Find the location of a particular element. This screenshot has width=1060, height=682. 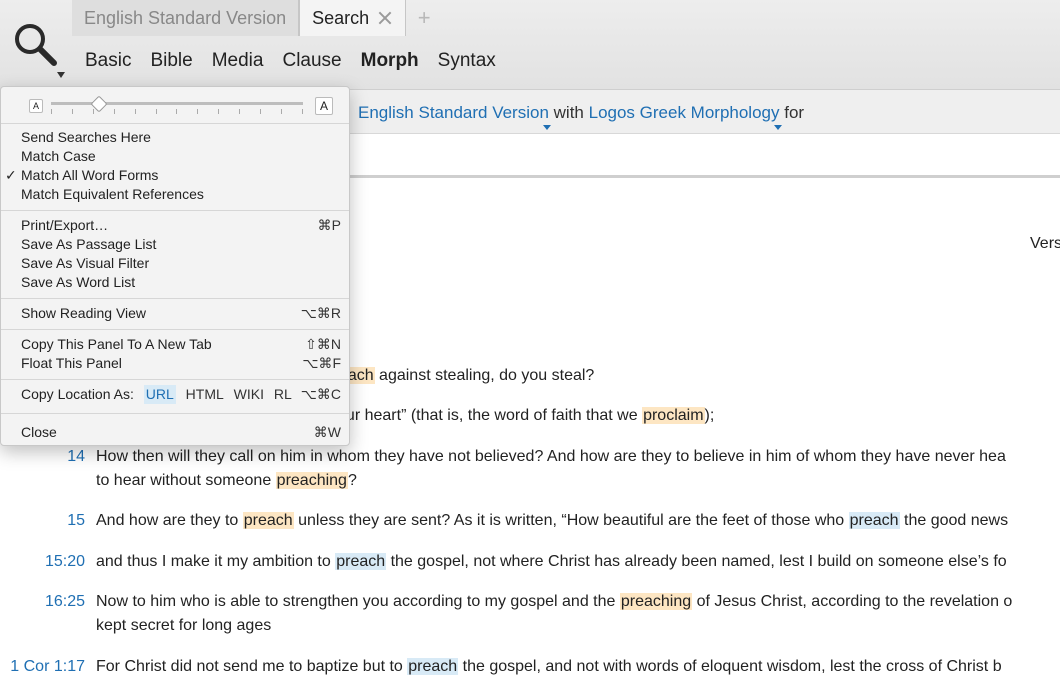

tab-bar: English Standard Version Search + is located at coordinates (257, 18).